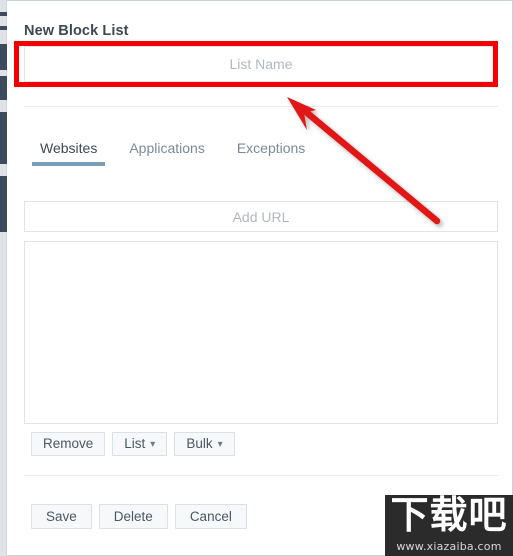 The image size is (513, 556). Describe the element at coordinates (261, 64) in the screenshot. I see `list-name-input` at that location.